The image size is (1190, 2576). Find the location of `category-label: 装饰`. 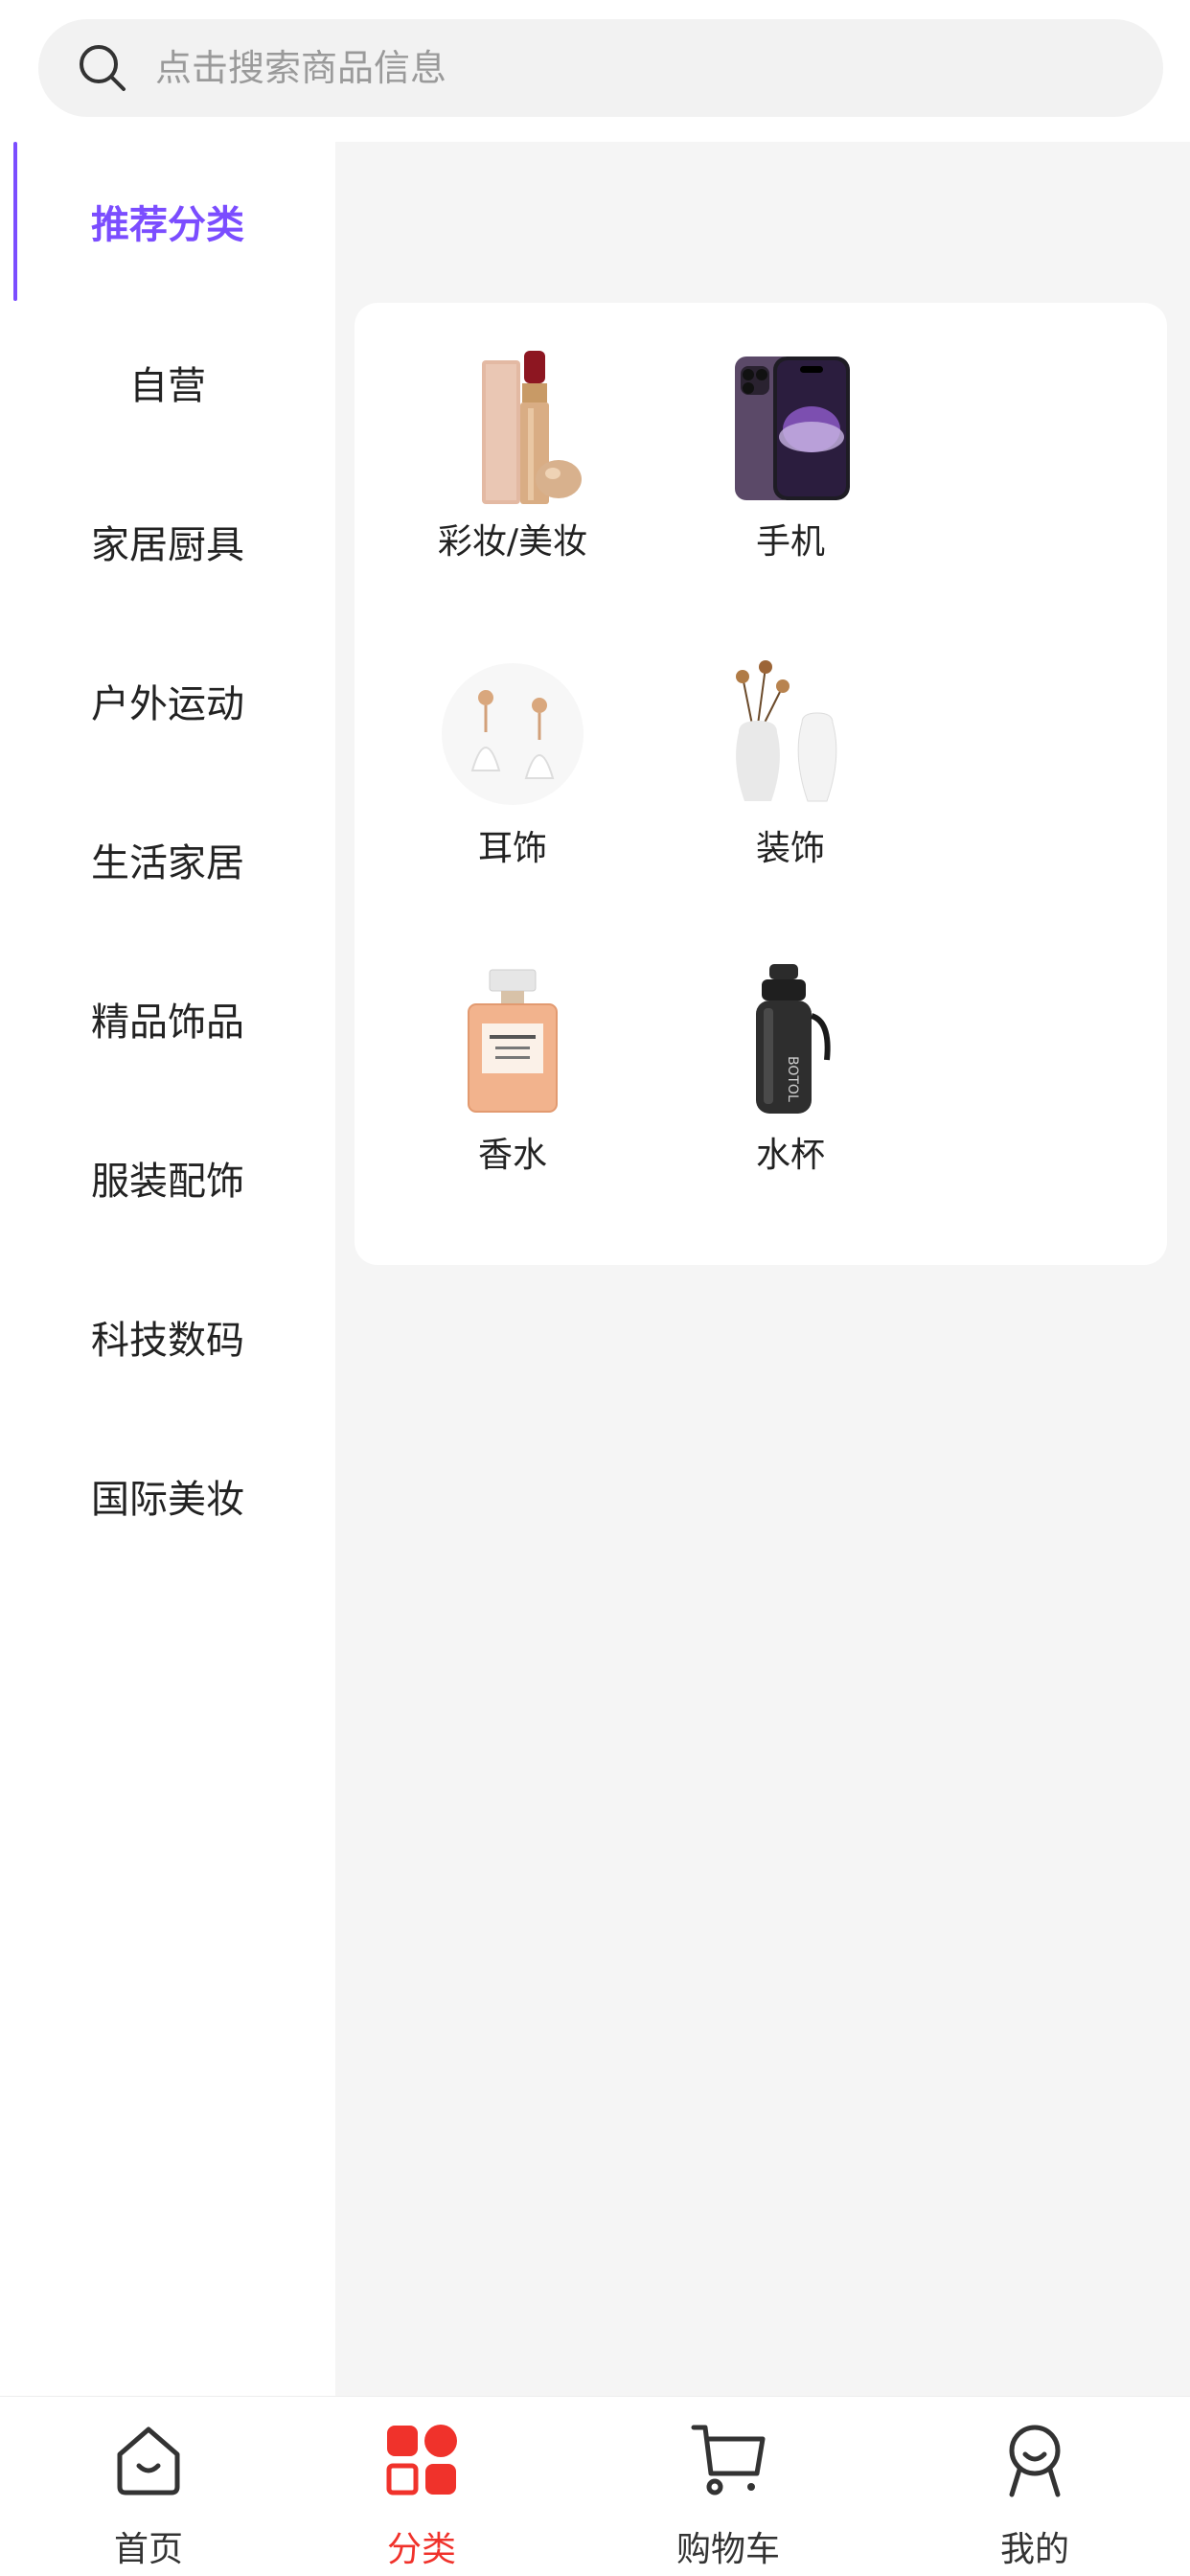

category-label: 装饰 is located at coordinates (790, 848).